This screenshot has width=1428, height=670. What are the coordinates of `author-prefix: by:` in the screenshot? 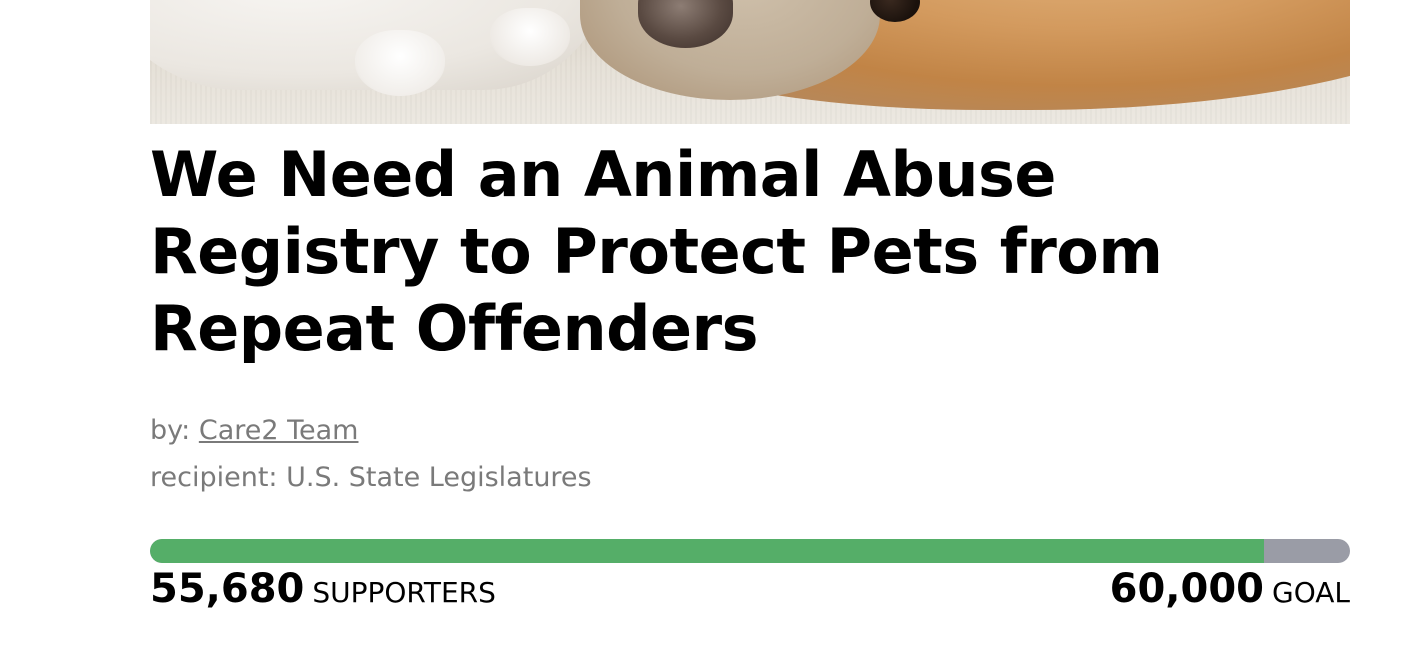 It's located at (170, 430).